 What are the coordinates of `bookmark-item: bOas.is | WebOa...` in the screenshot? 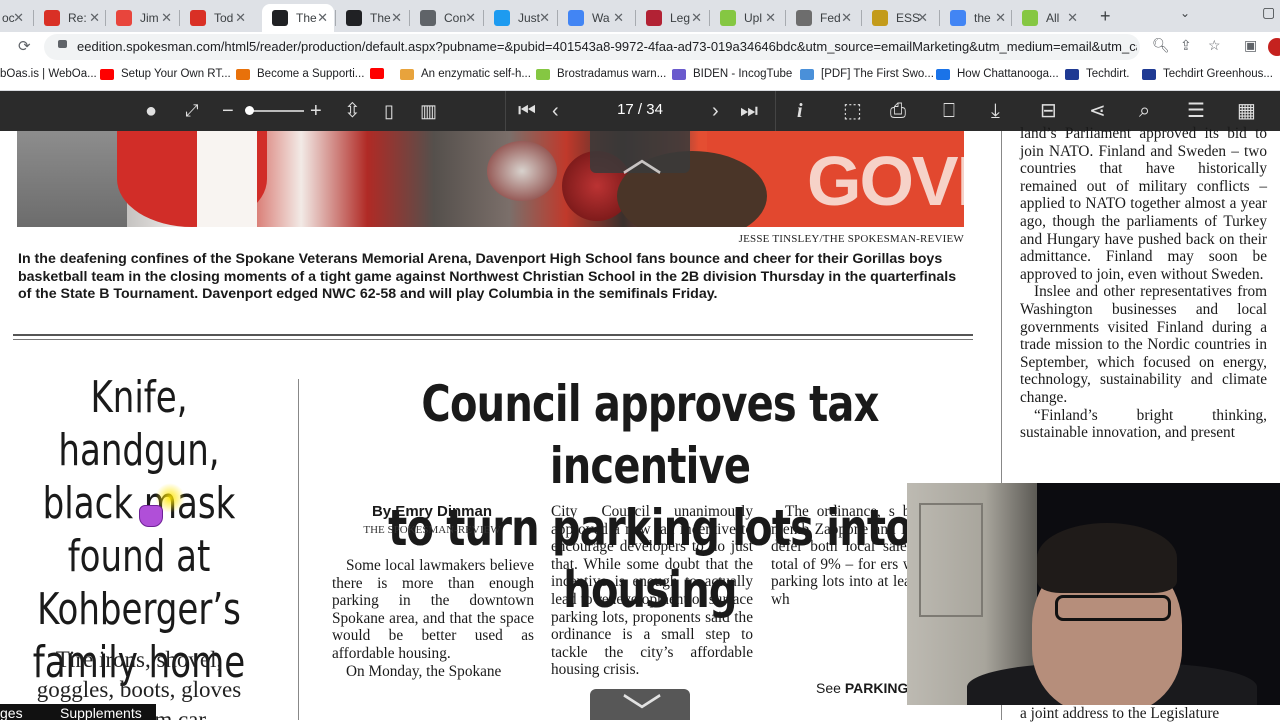 It's located at (48, 74).